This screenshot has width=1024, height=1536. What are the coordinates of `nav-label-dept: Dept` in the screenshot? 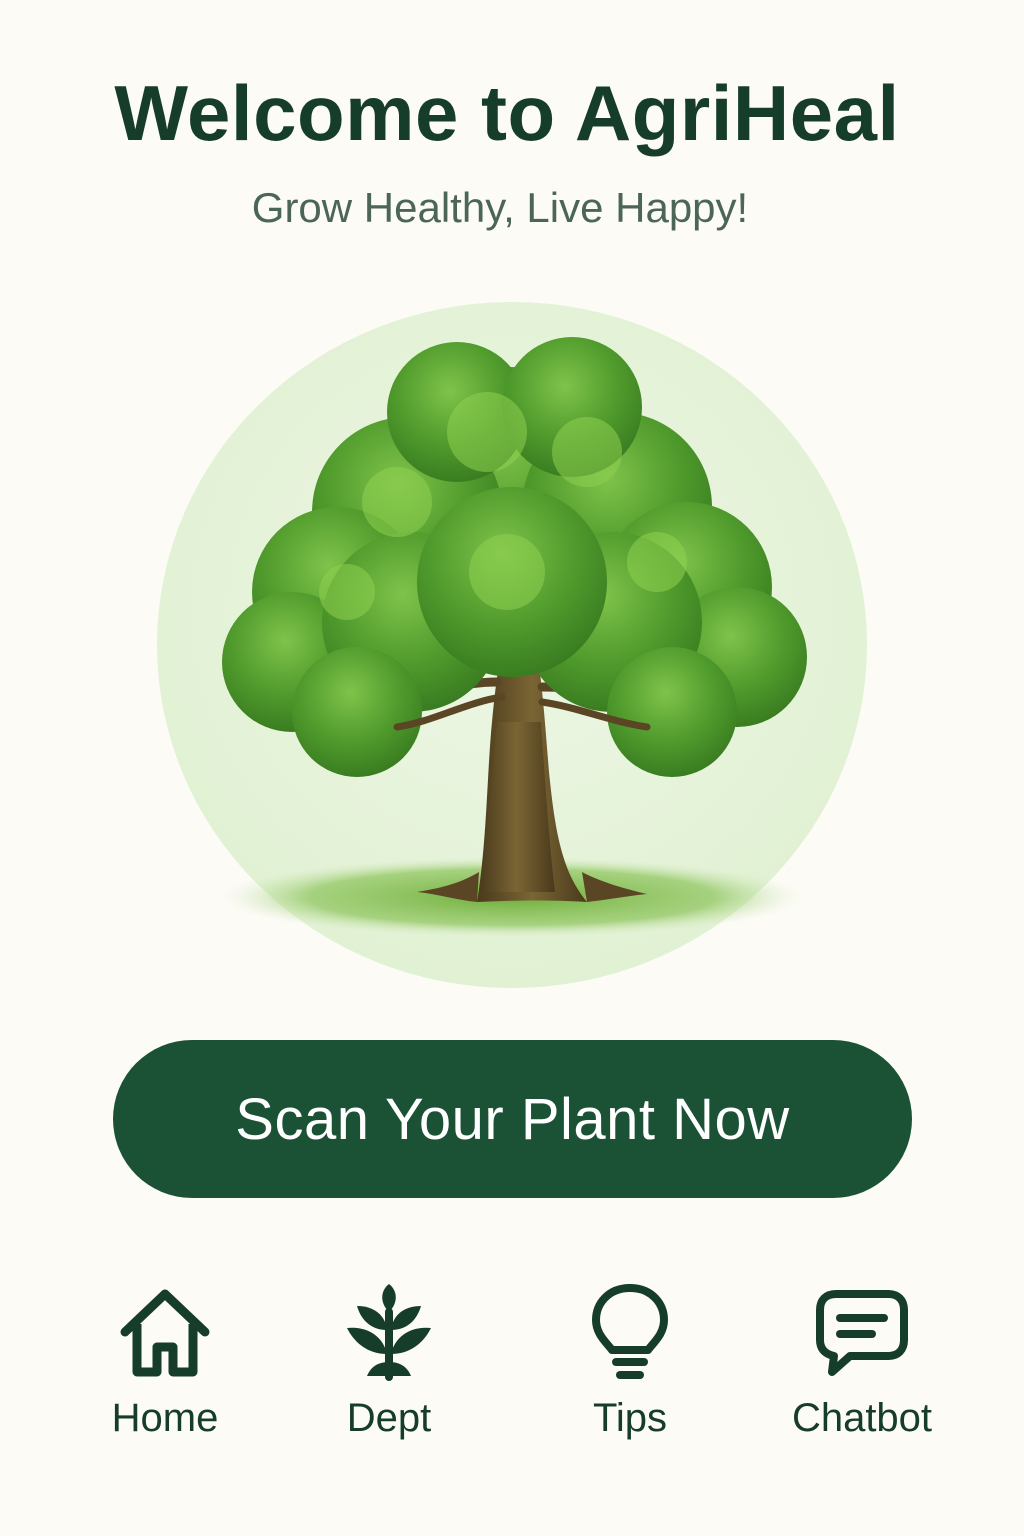 It's located at (389, 1418).